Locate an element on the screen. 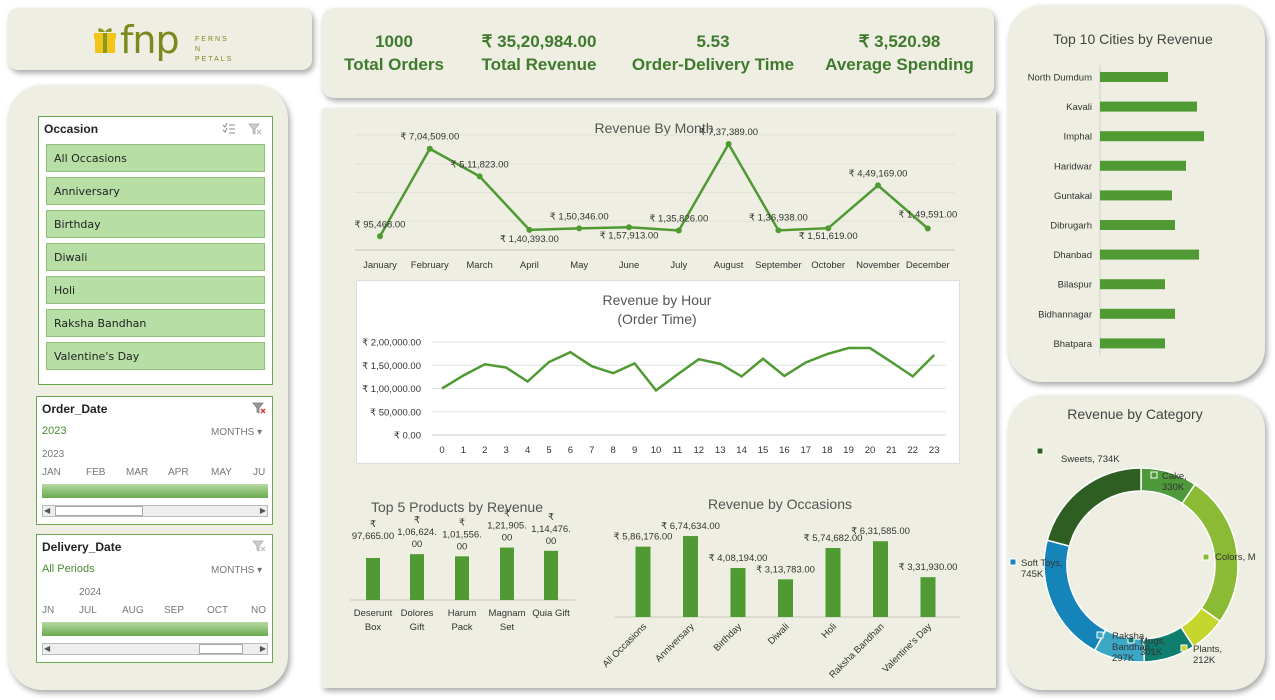 The height and width of the screenshot is (700, 1275). order-date-month: MAY is located at coordinates (221, 472).